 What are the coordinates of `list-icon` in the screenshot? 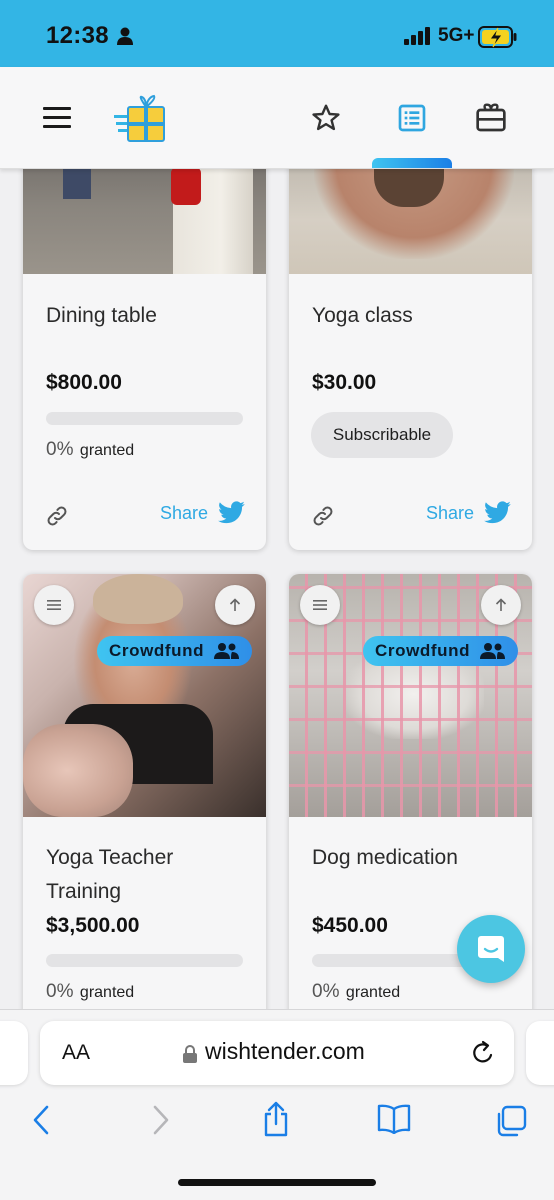 It's located at (412, 118).